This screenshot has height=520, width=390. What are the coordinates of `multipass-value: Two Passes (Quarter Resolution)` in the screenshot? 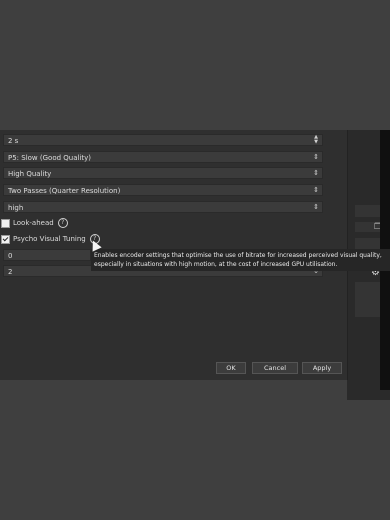 It's located at (64, 191).